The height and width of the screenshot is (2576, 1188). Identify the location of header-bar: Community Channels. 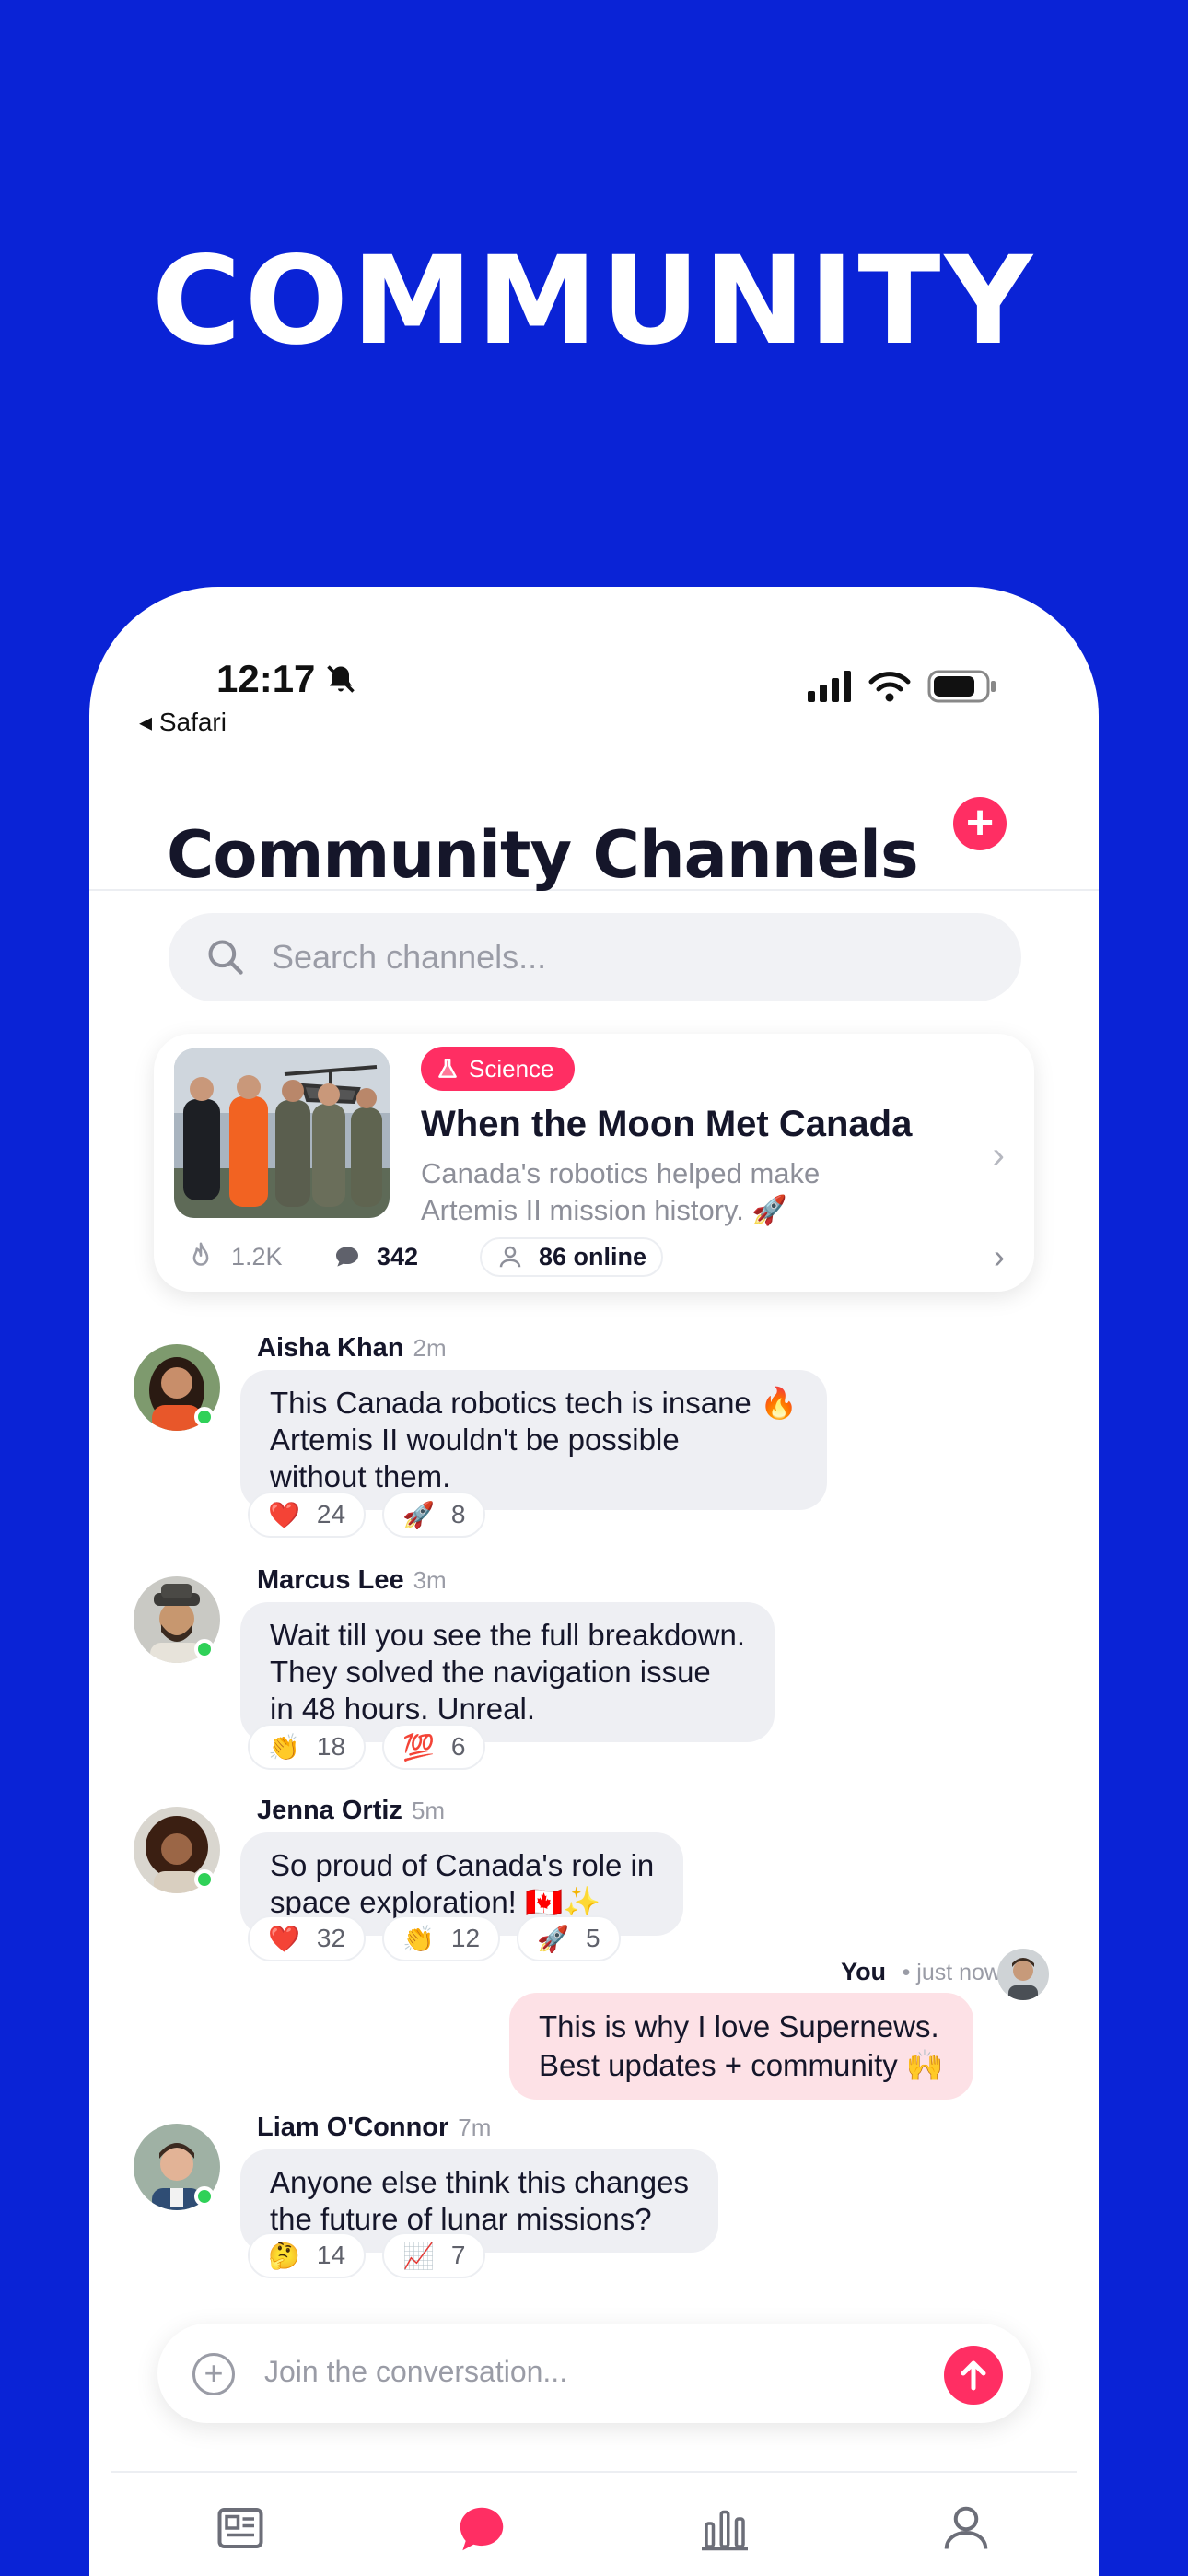
(594, 832).